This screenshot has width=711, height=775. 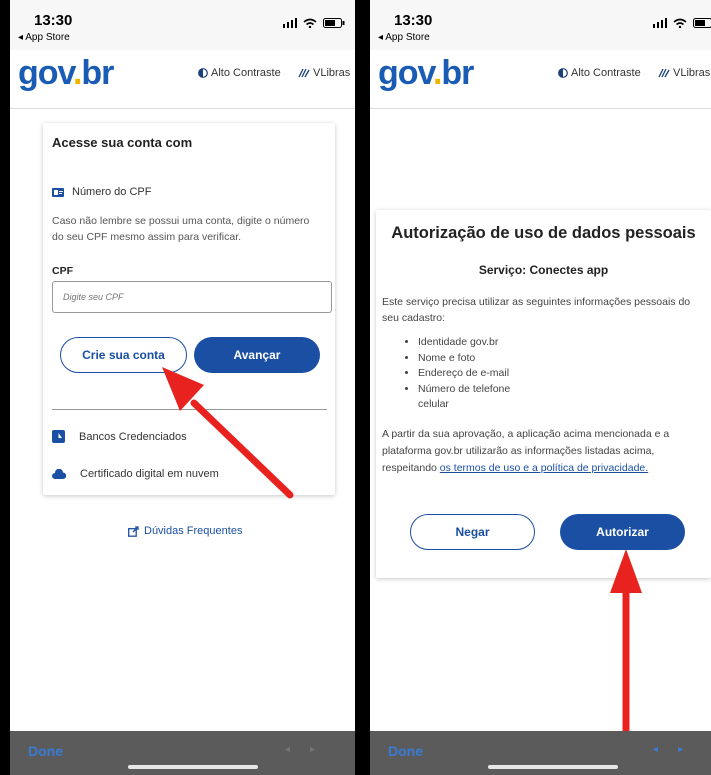 What do you see at coordinates (59, 474) in the screenshot?
I see `cloud-icon` at bounding box center [59, 474].